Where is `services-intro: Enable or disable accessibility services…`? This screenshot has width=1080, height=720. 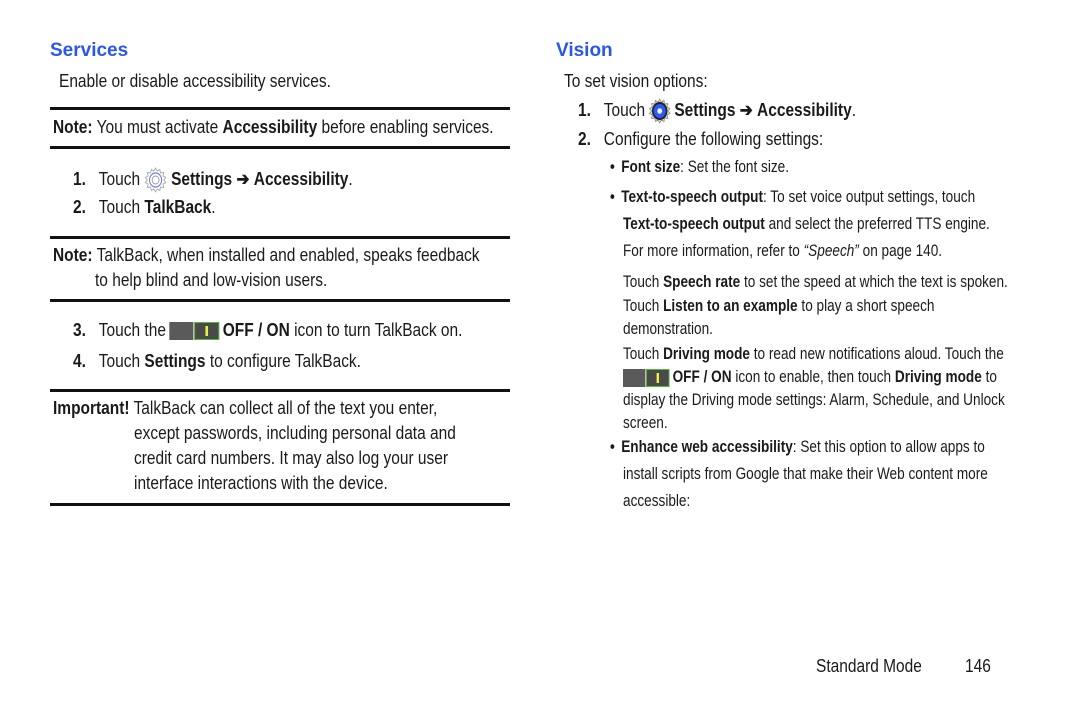
services-intro: Enable or disable accessibility services… is located at coordinates (195, 81).